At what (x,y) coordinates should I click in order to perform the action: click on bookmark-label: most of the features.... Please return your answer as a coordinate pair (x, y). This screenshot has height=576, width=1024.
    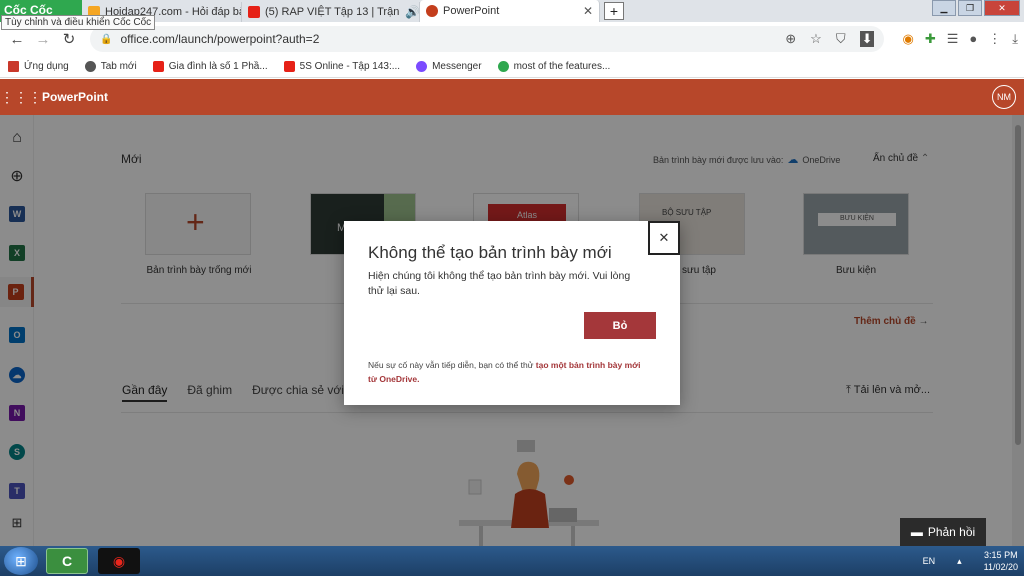
    Looking at the image, I should click on (562, 66).